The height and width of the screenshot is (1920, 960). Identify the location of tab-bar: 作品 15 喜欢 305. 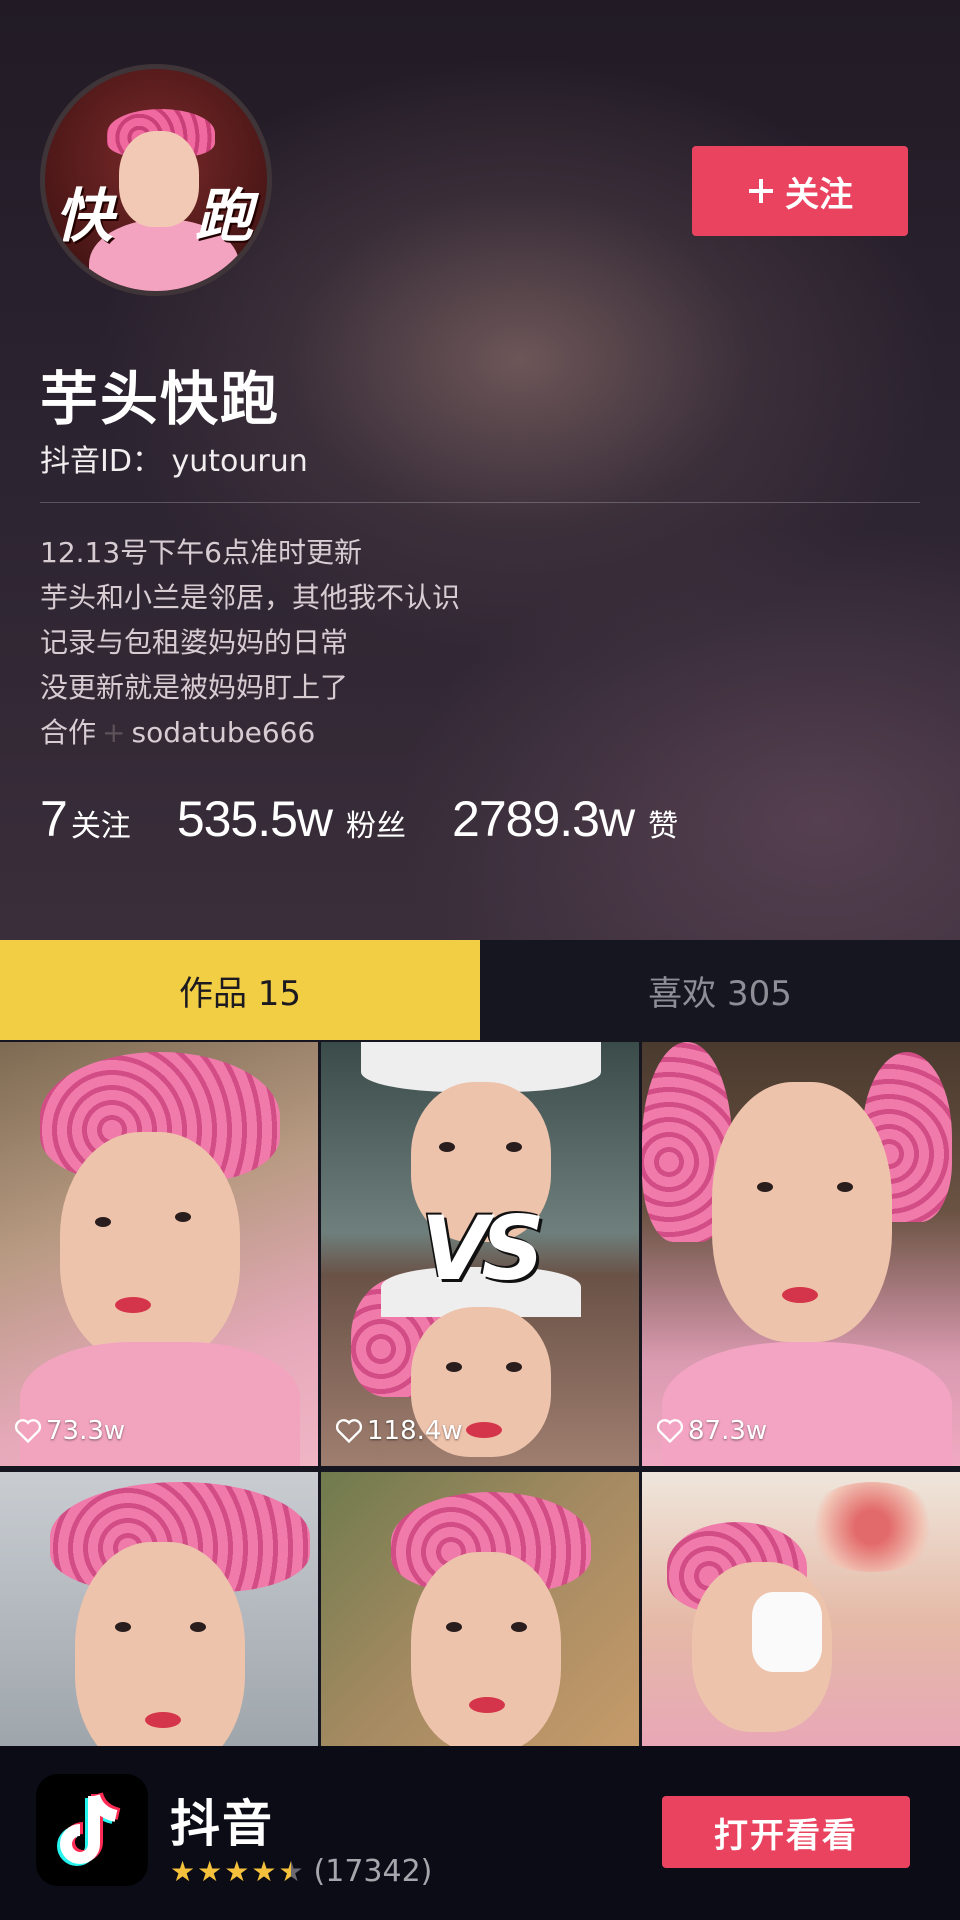
(480, 990).